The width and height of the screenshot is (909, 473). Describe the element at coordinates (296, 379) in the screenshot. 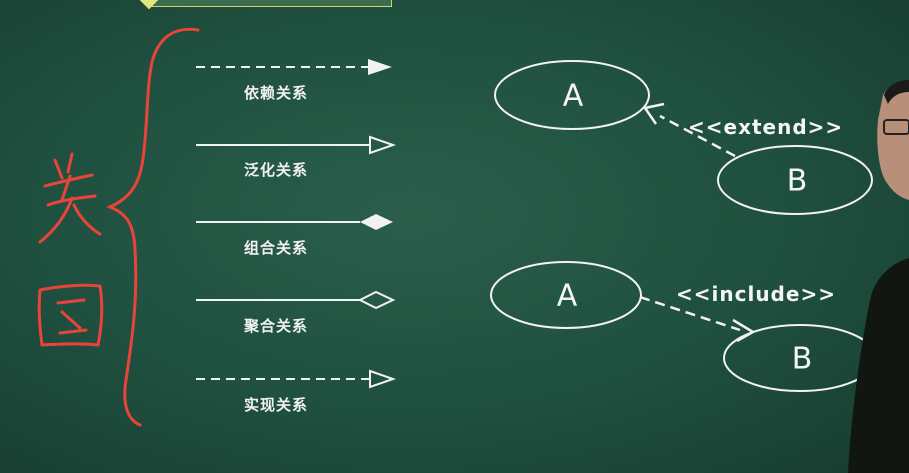

I see `realization-line` at that location.